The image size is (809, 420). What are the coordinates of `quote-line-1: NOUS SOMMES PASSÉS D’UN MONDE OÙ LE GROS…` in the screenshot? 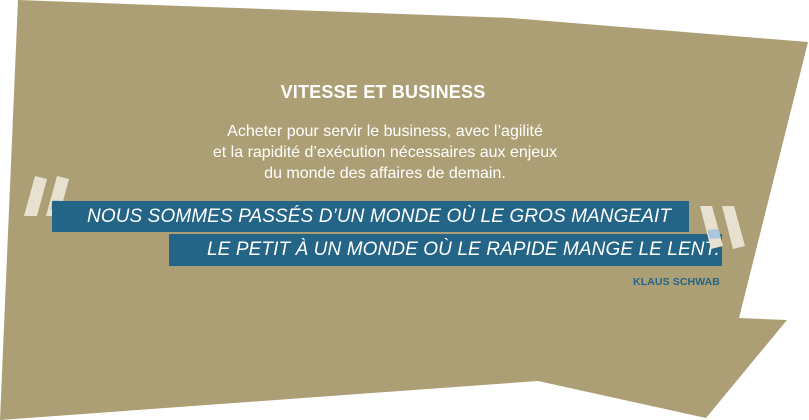 It's located at (379, 216).